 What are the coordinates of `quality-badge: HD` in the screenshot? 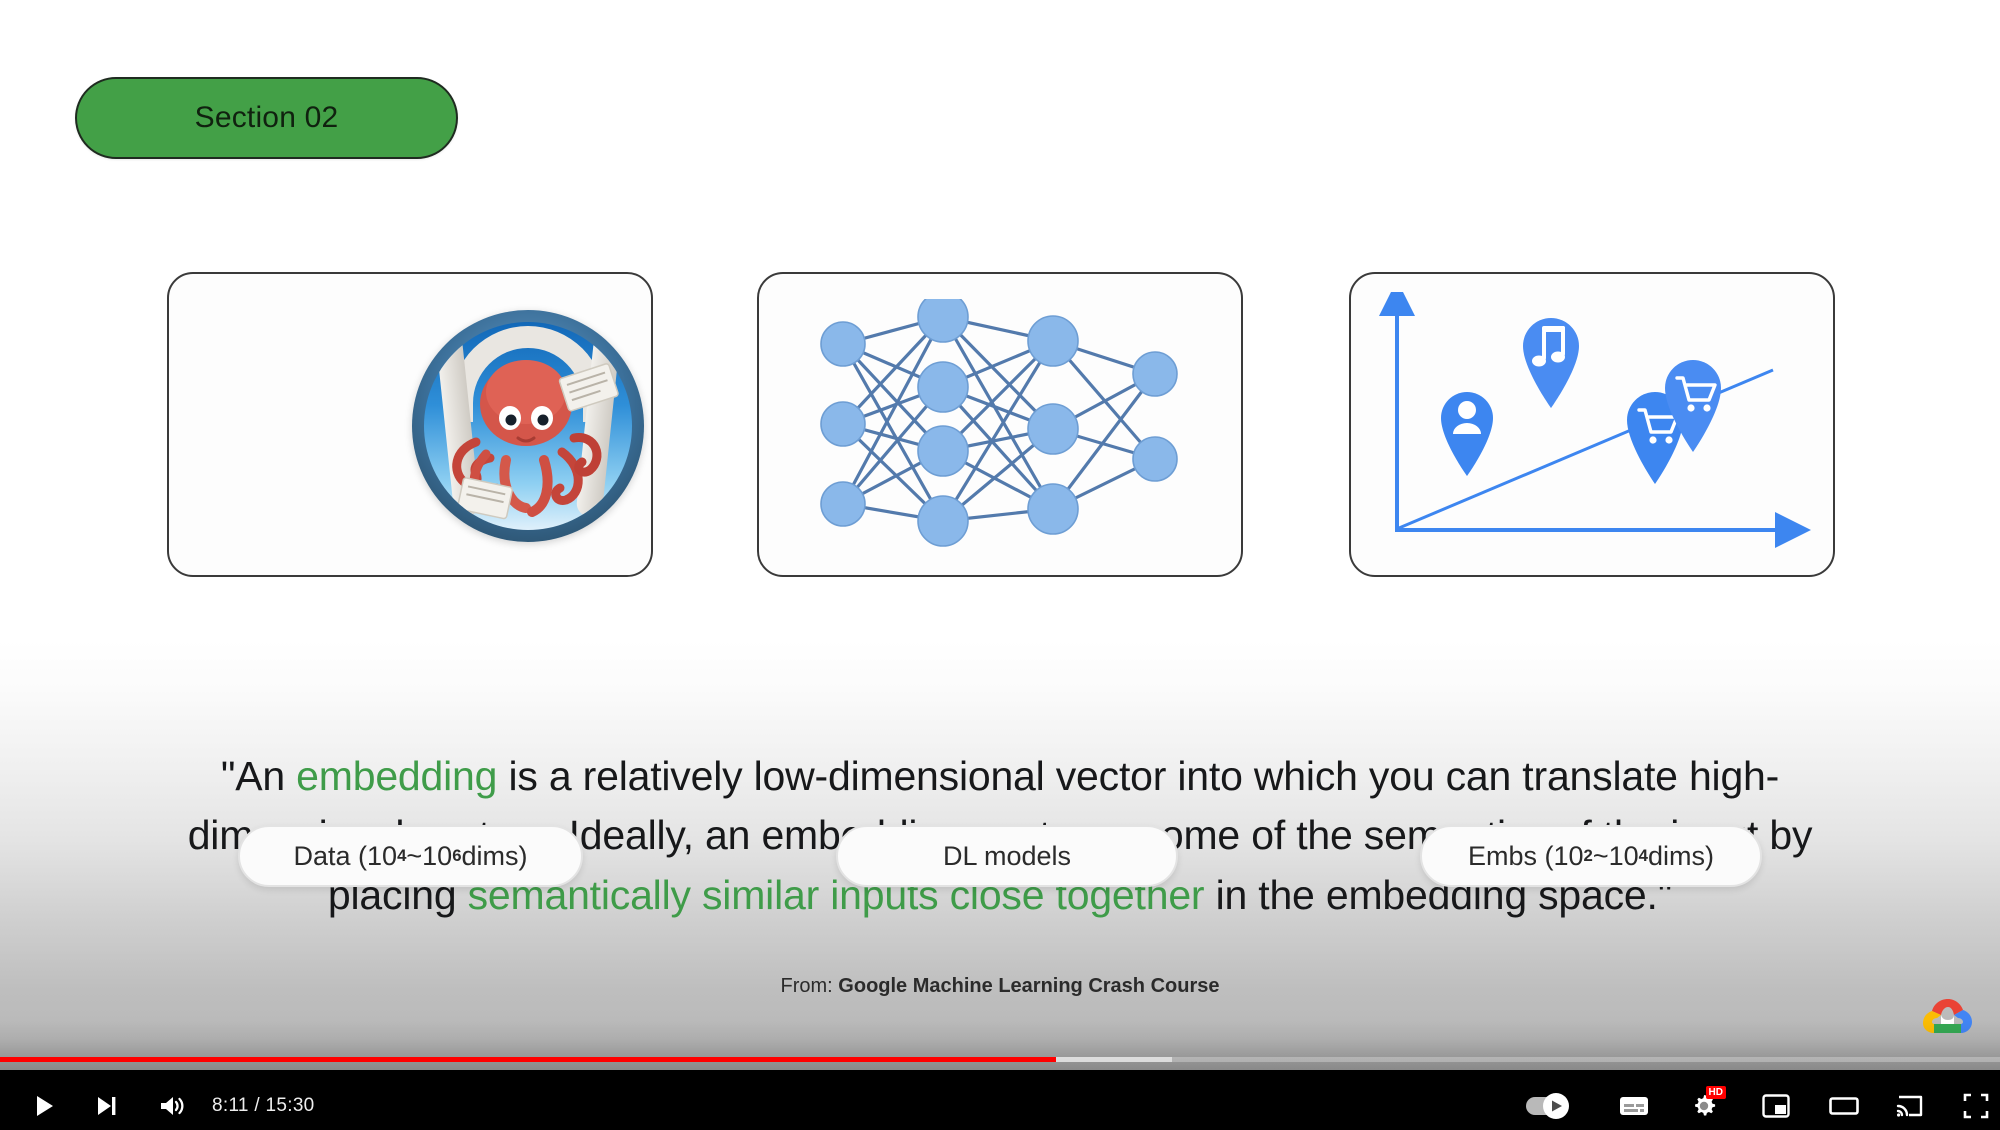 It's located at (1715, 1092).